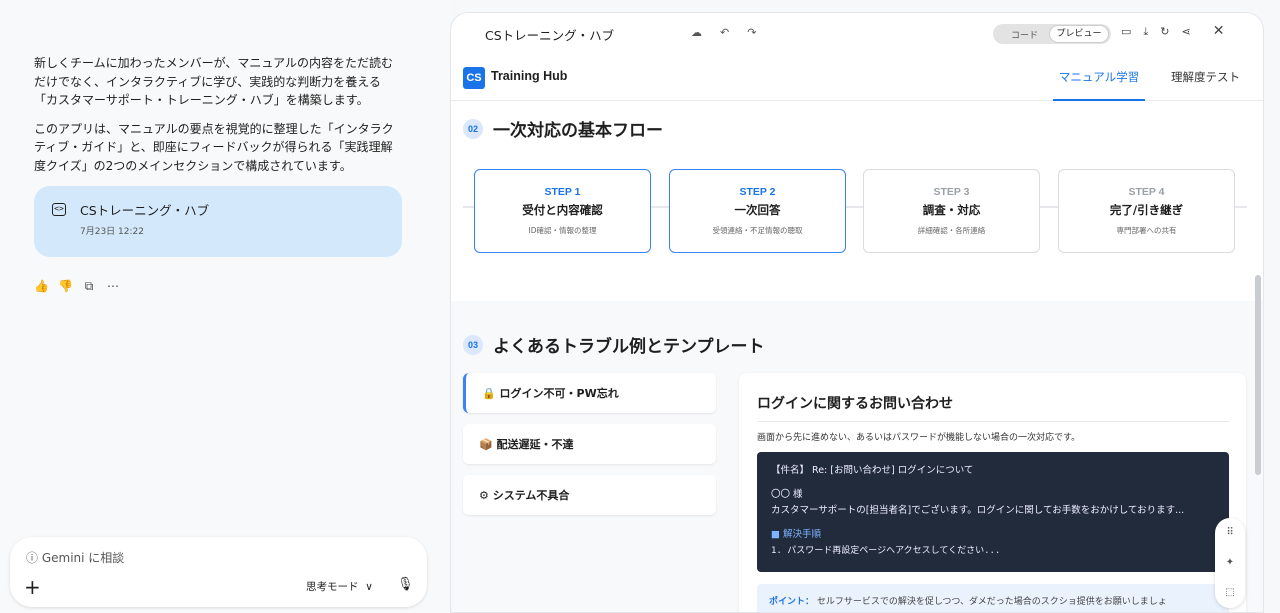 The width and height of the screenshot is (1280, 613). What do you see at coordinates (89, 286) in the screenshot?
I see `copy-icon: ⧉` at bounding box center [89, 286].